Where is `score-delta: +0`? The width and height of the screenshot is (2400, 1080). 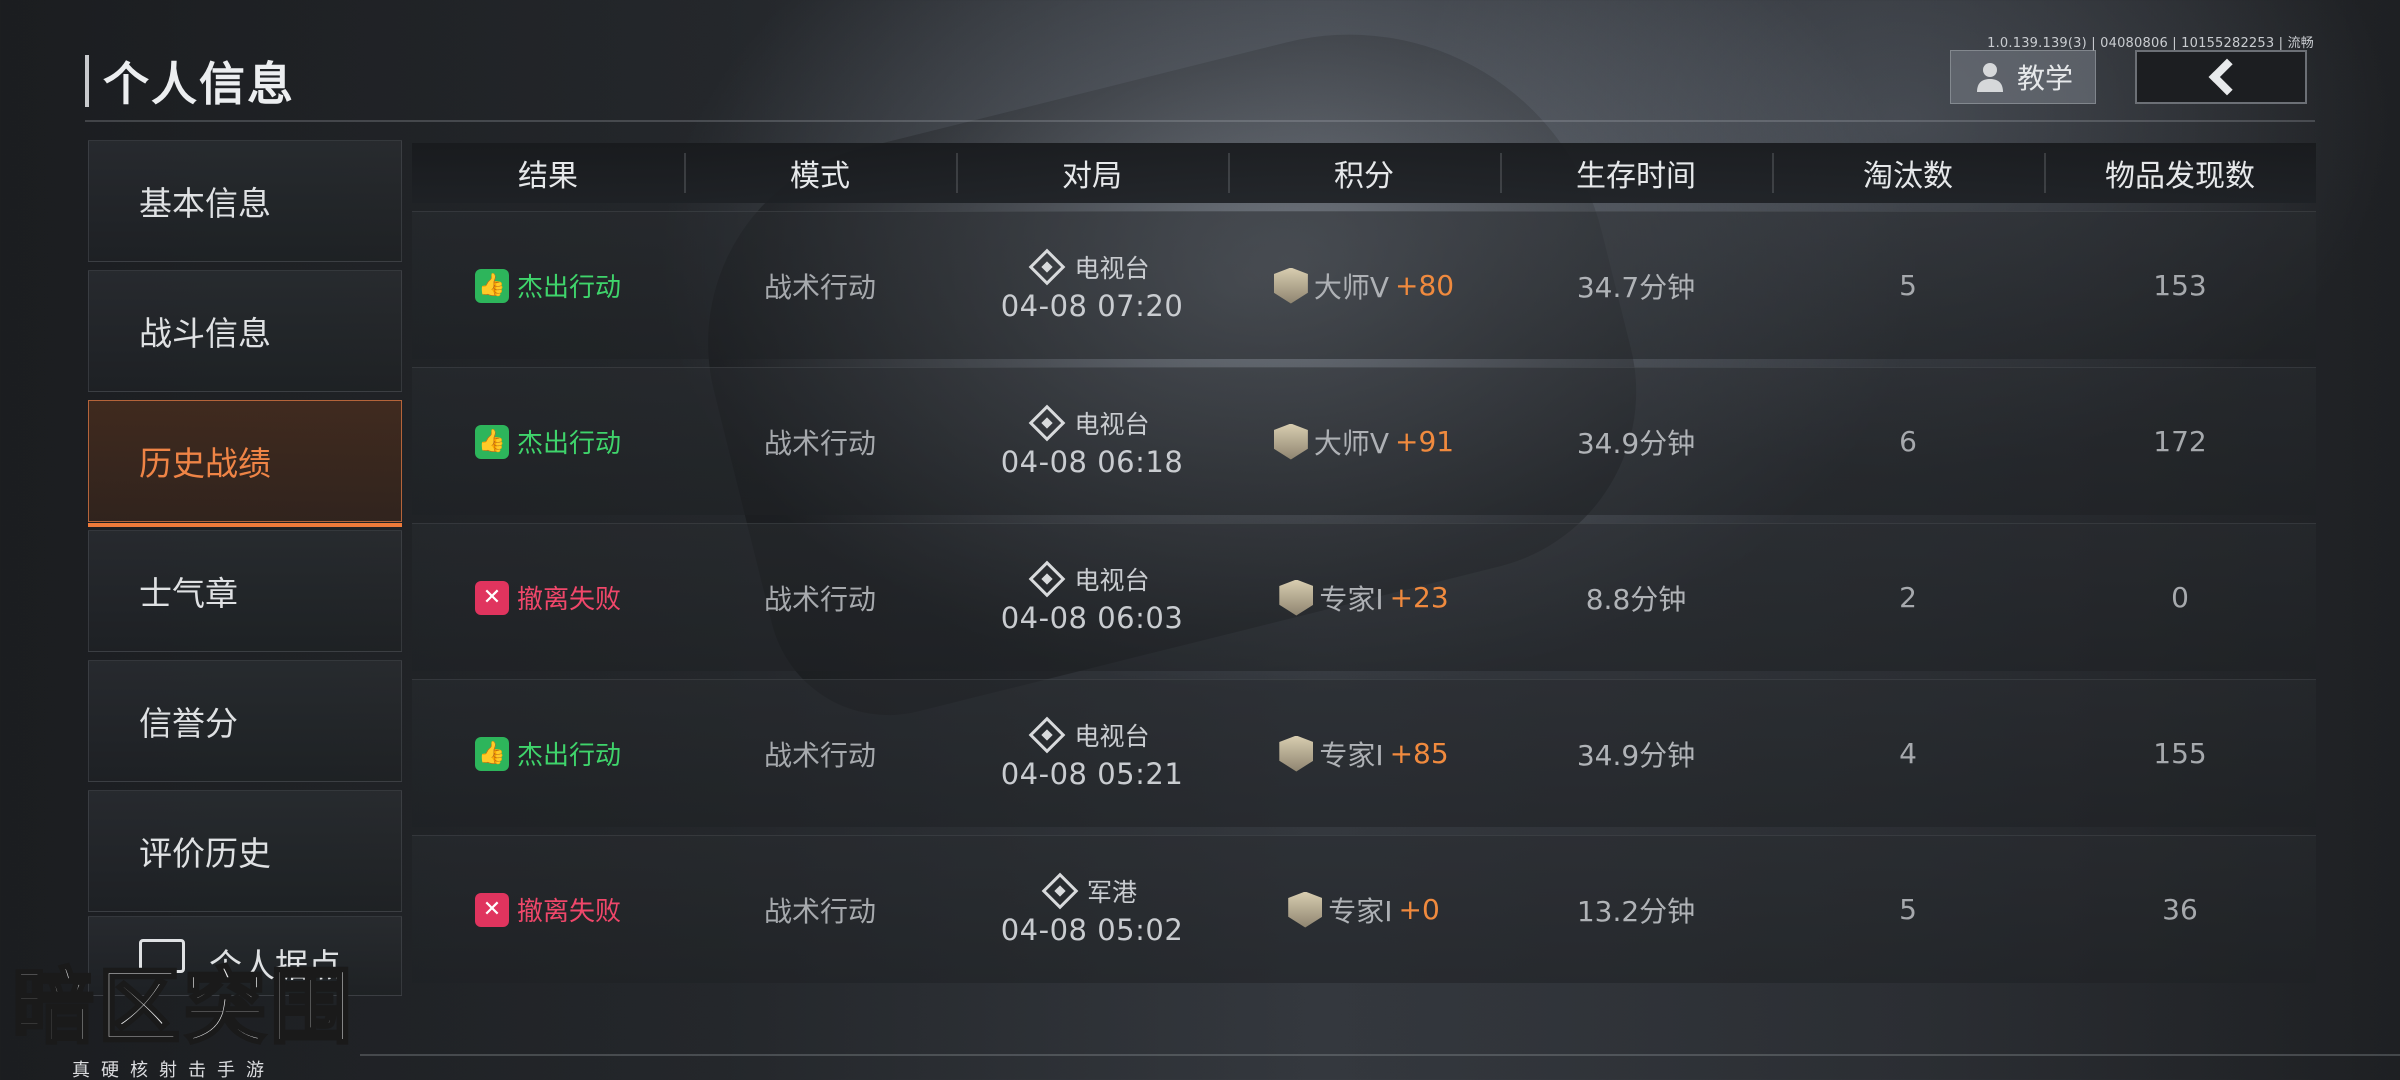 score-delta: +0 is located at coordinates (1419, 909).